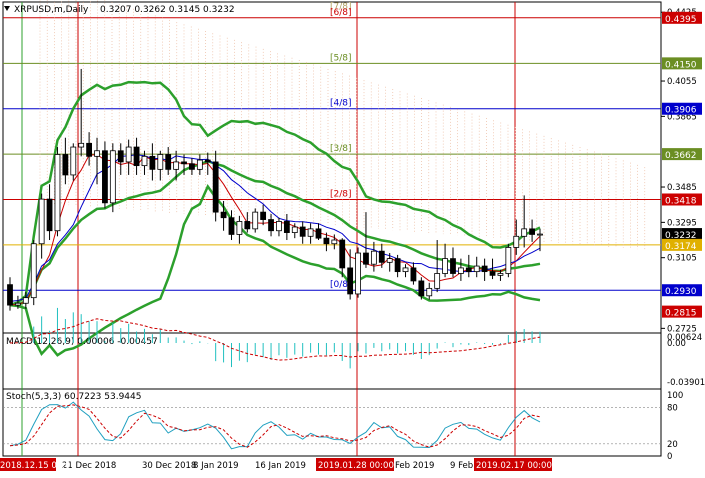 Image resolution: width=705 pixels, height=478 pixels. I want to click on symbol-arrow-icon, so click(7, 8).